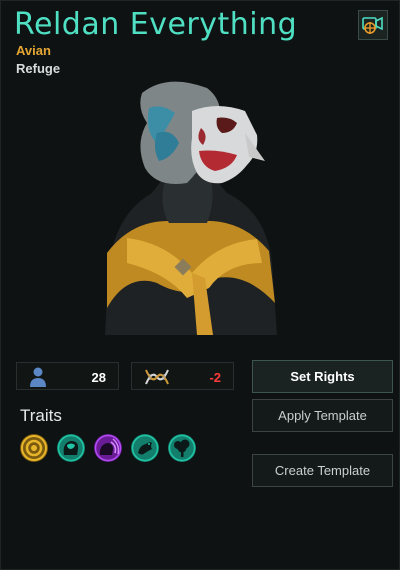  What do you see at coordinates (157, 377) in the screenshot?
I see `dna-icon` at bounding box center [157, 377].